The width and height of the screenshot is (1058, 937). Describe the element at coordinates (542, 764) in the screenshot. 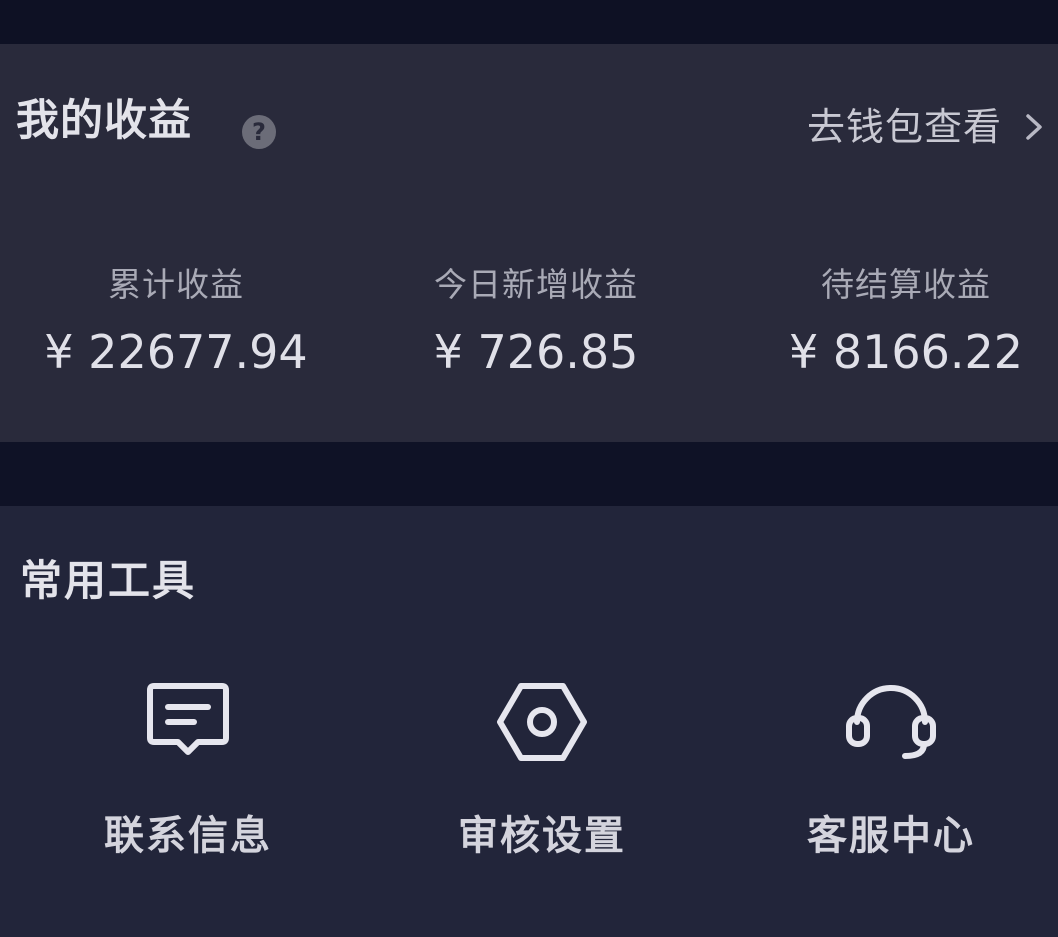

I see `tool-review-settings: 审核设置` at that location.